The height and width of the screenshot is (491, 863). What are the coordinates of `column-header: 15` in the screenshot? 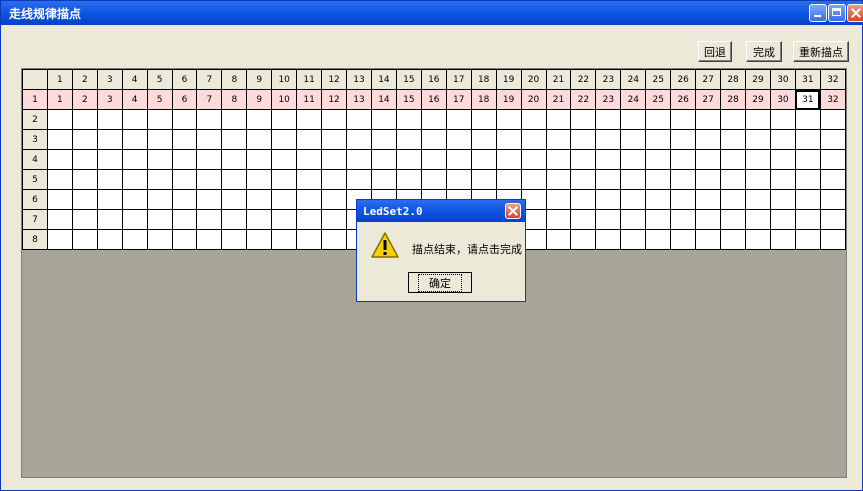 It's located at (408, 79).